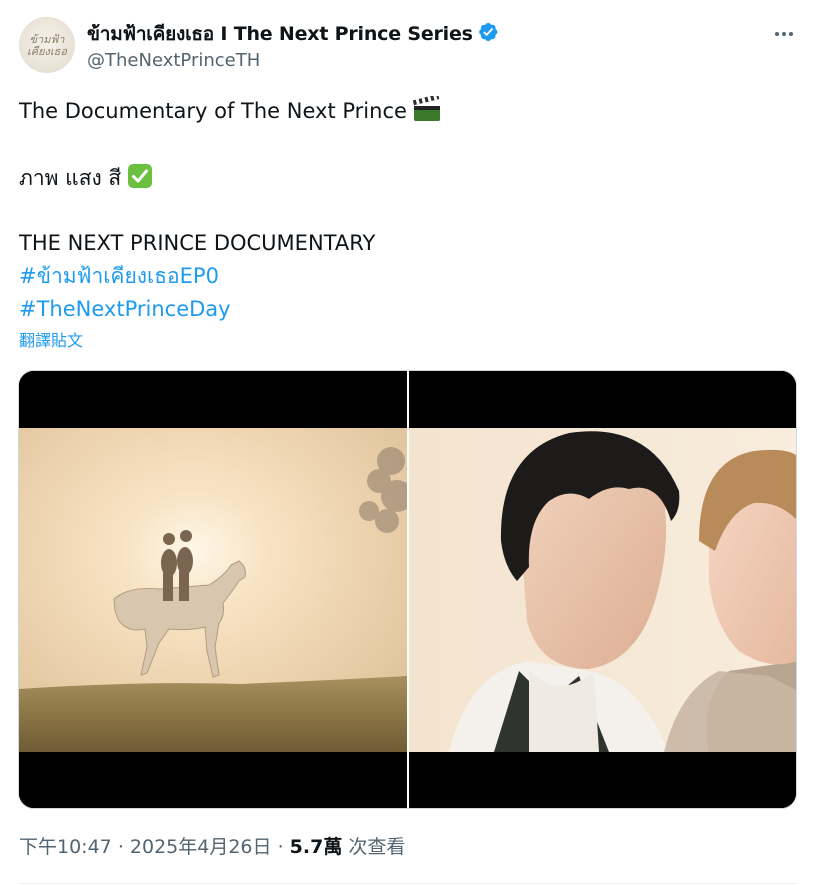 This screenshot has width=817, height=885. I want to click on author-handle: @TheNextPrinceTH, so click(173, 61).